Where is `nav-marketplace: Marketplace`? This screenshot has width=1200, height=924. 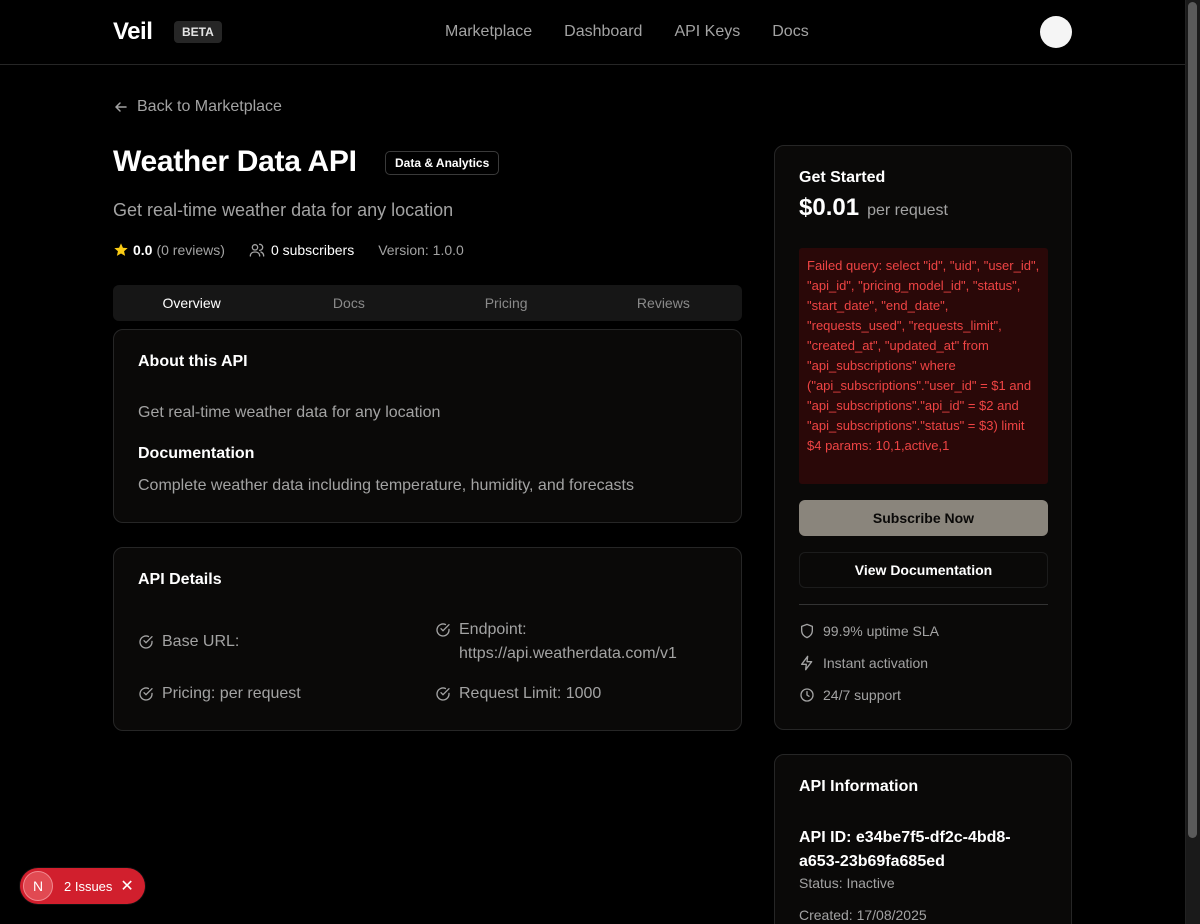
nav-marketplace: Marketplace is located at coordinates (488, 32).